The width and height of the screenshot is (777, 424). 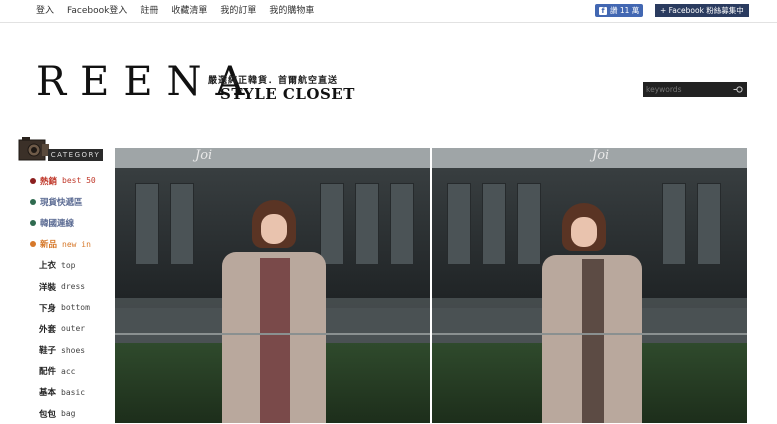 What do you see at coordinates (189, 11) in the screenshot?
I see `nav-wishlist: 收藏清單` at bounding box center [189, 11].